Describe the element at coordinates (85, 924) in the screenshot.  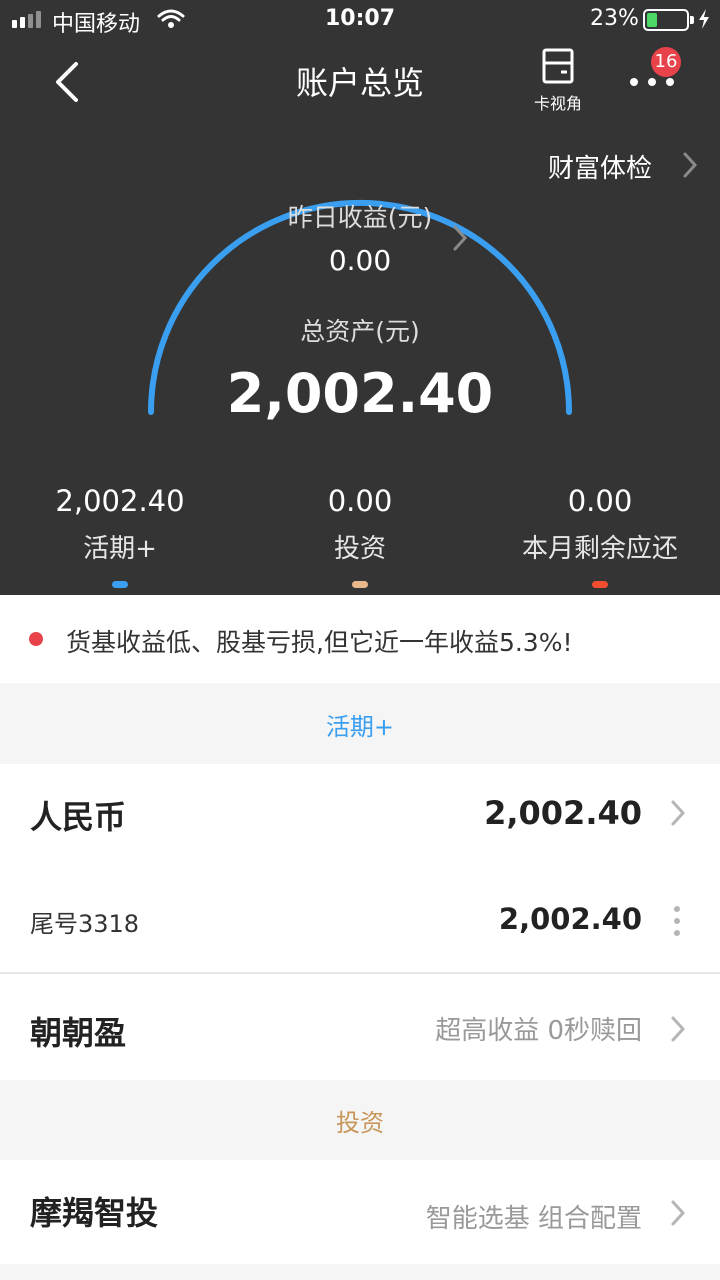
I see `tail-number-label: 尾号3318` at that location.